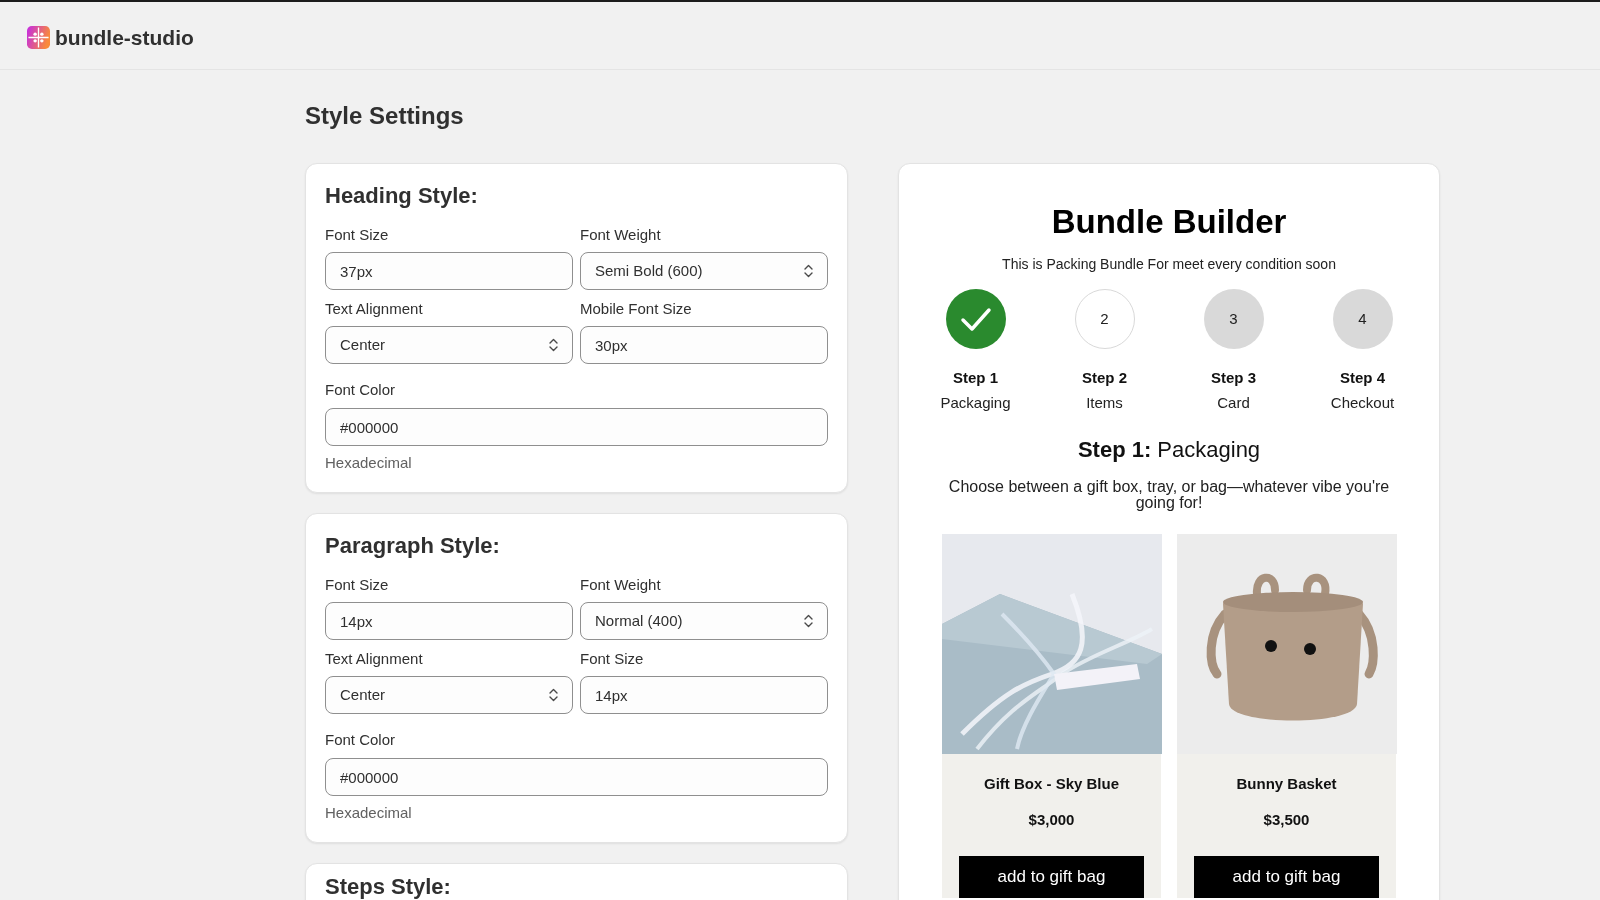 This screenshot has height=900, width=1600. What do you see at coordinates (1362, 403) in the screenshot?
I see `step-name: Checkout` at bounding box center [1362, 403].